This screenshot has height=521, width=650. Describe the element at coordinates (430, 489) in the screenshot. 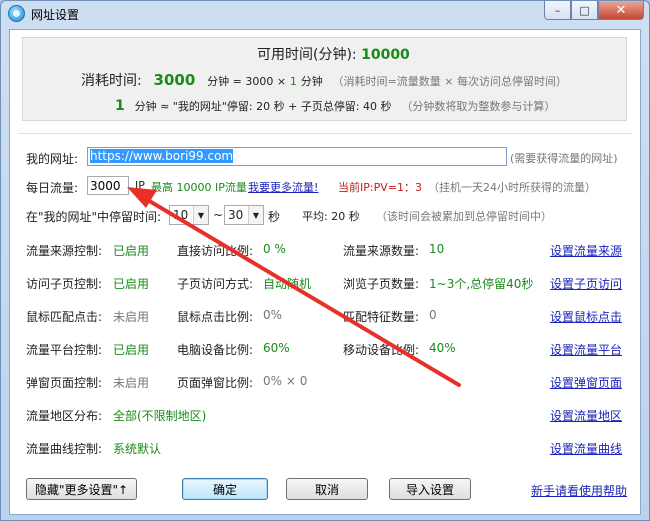

I see `import-settings-button: 导入设置` at that location.